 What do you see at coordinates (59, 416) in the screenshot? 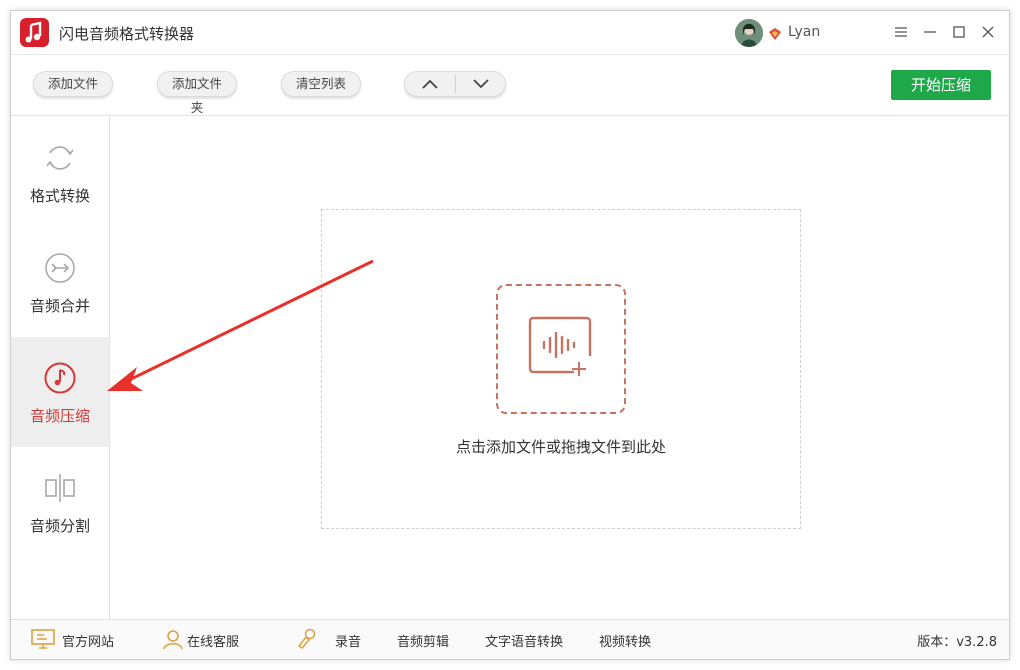
I see `sidebar-item-label: 音频压缩` at bounding box center [59, 416].